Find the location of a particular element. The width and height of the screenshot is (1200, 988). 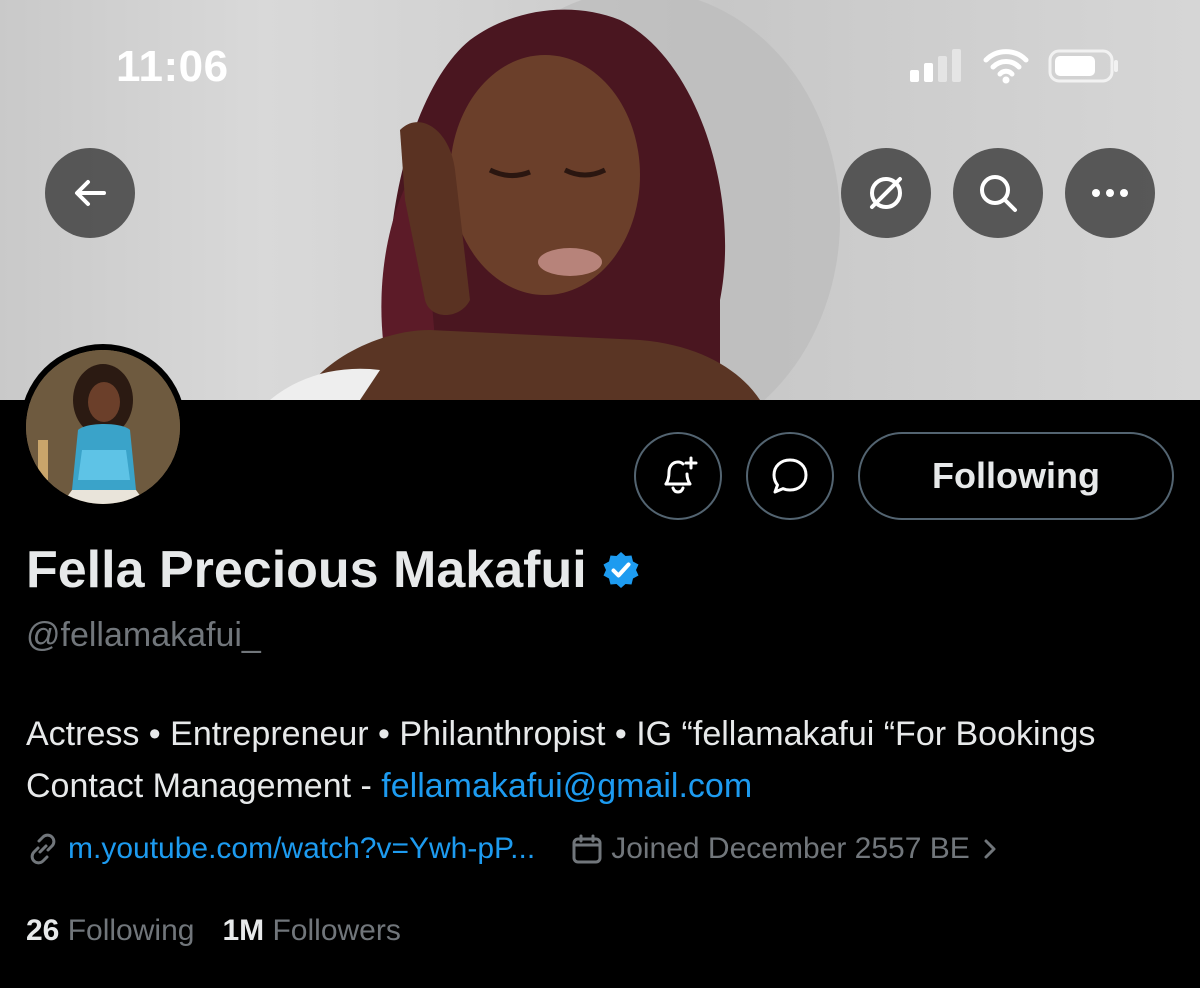

status-icons is located at coordinates (1014, 66).